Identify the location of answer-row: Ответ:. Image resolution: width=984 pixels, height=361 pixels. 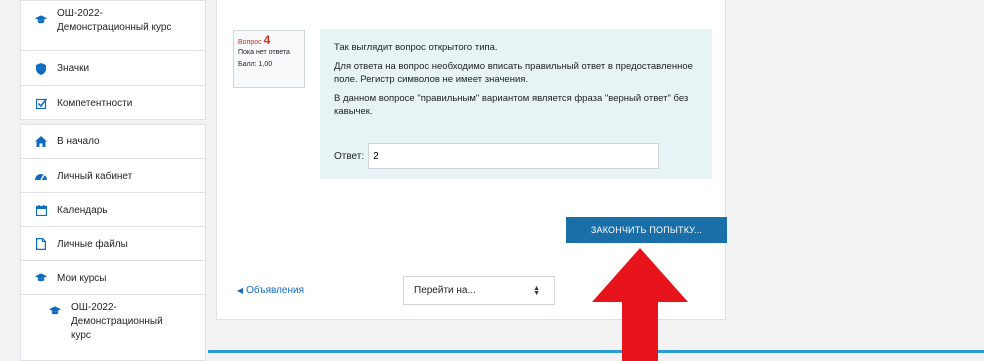
(497, 156).